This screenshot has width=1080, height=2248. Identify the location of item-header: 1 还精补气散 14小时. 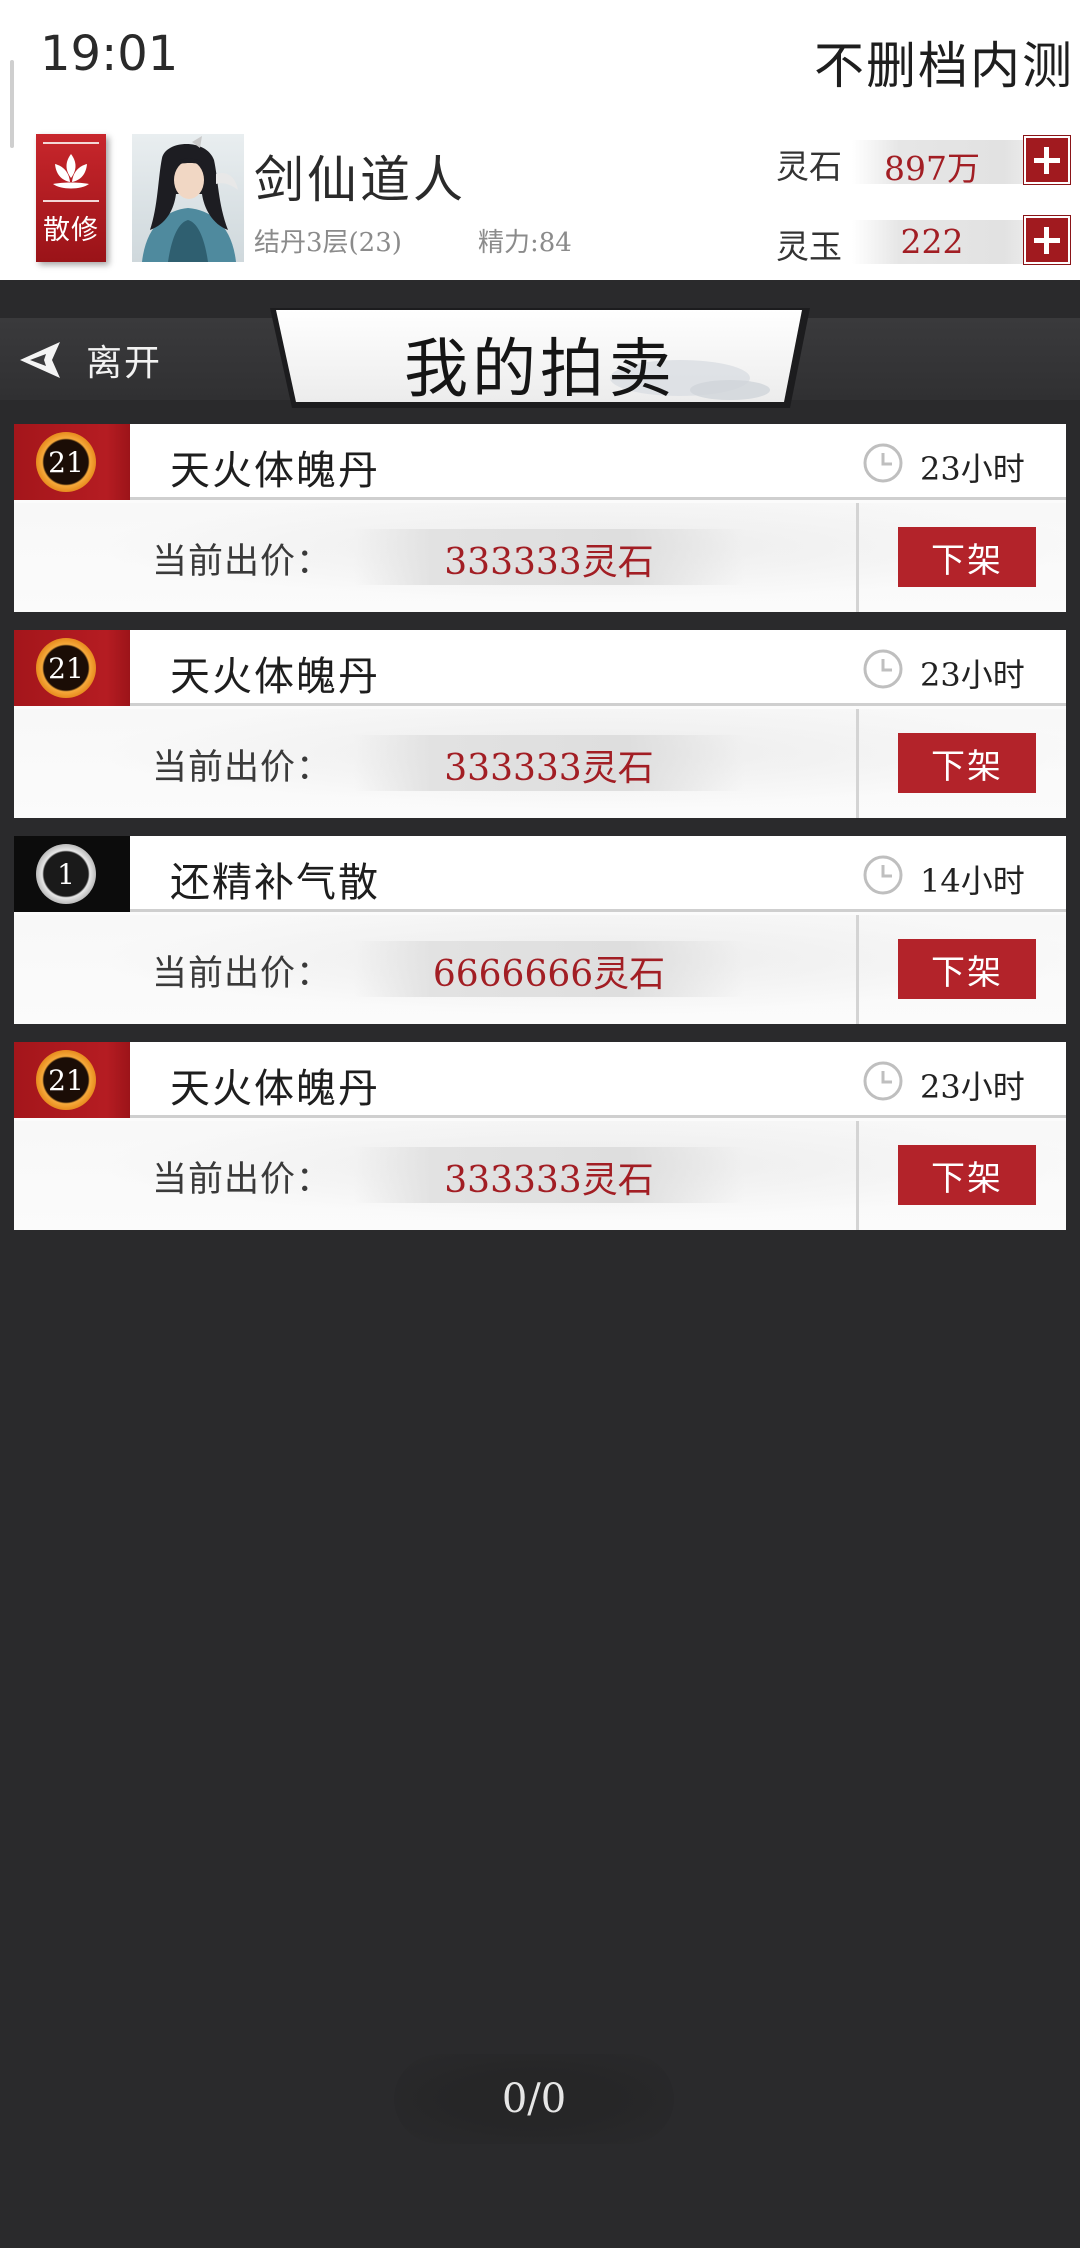
(540, 874).